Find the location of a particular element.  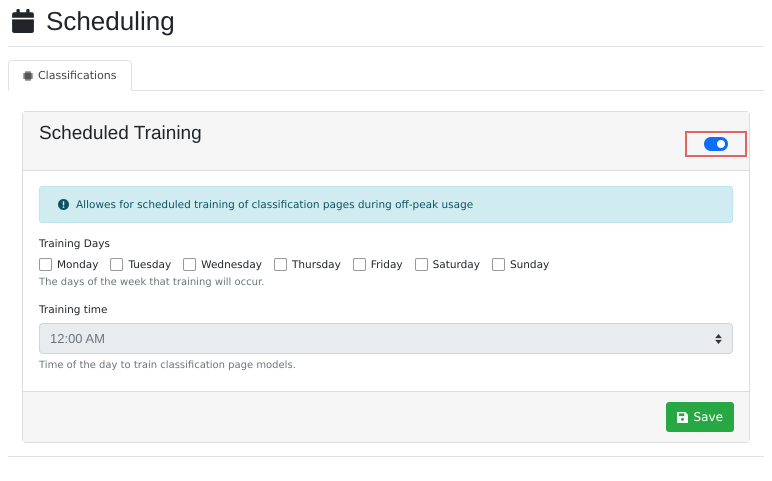

card-title: Scheduled Training is located at coordinates (120, 134).